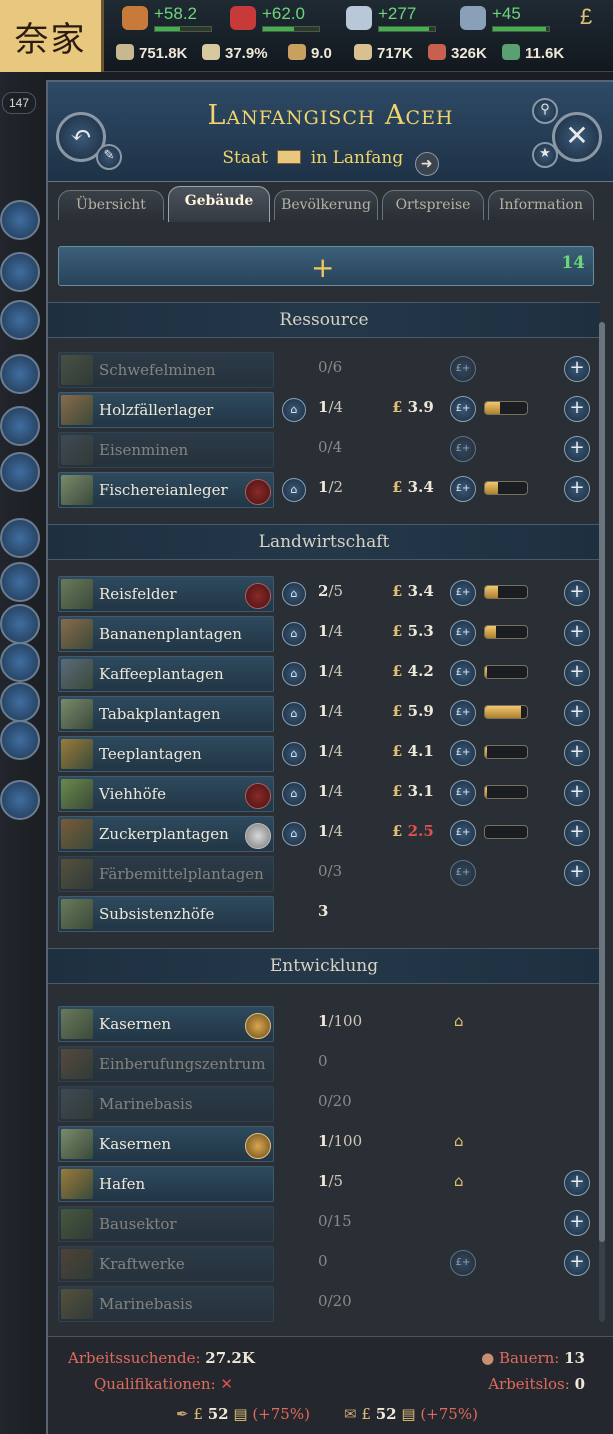 Image resolution: width=613 pixels, height=1434 pixels. Describe the element at coordinates (328, 593) in the screenshot. I see `building-row: Reisfelder ⌂ 2/5 £ 3.4 £+ +` at that location.